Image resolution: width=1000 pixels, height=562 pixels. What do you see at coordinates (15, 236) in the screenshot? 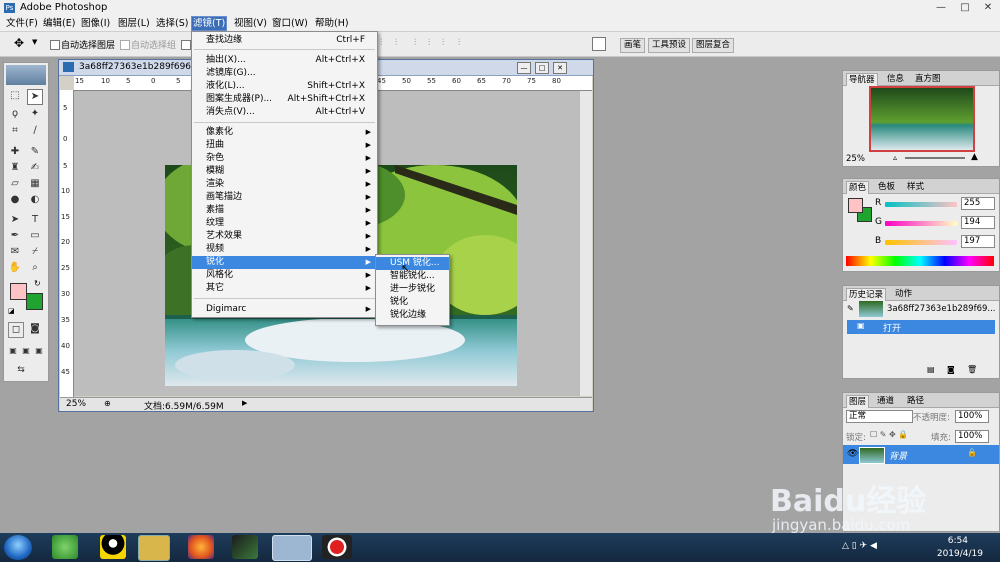
I see `pen-tool-icon: ✒` at bounding box center [15, 236].